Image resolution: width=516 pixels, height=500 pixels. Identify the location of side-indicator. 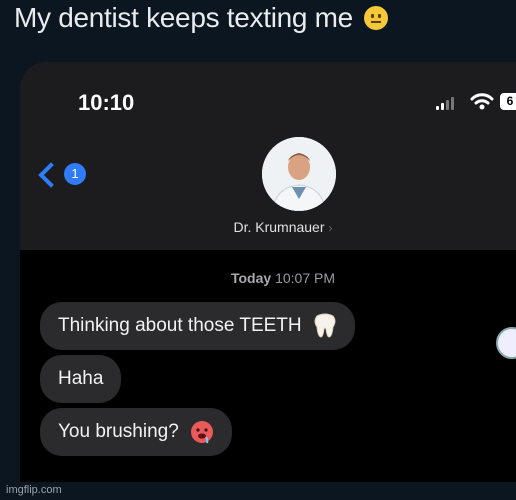
(506, 343).